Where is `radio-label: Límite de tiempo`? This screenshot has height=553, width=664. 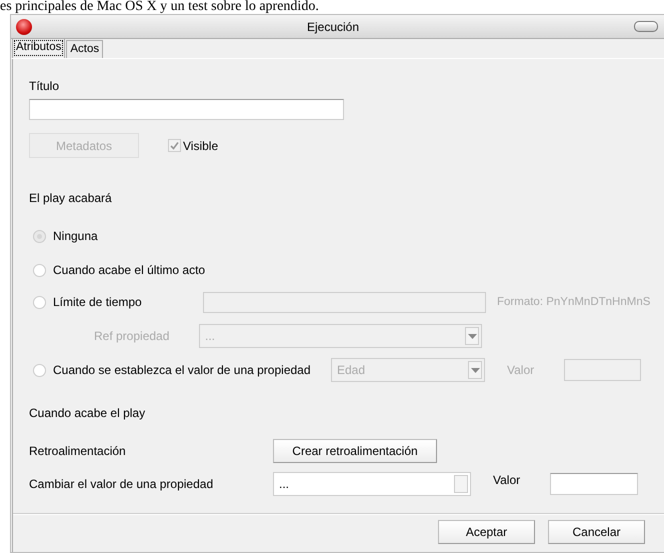 radio-label: Límite de tiempo is located at coordinates (98, 302).